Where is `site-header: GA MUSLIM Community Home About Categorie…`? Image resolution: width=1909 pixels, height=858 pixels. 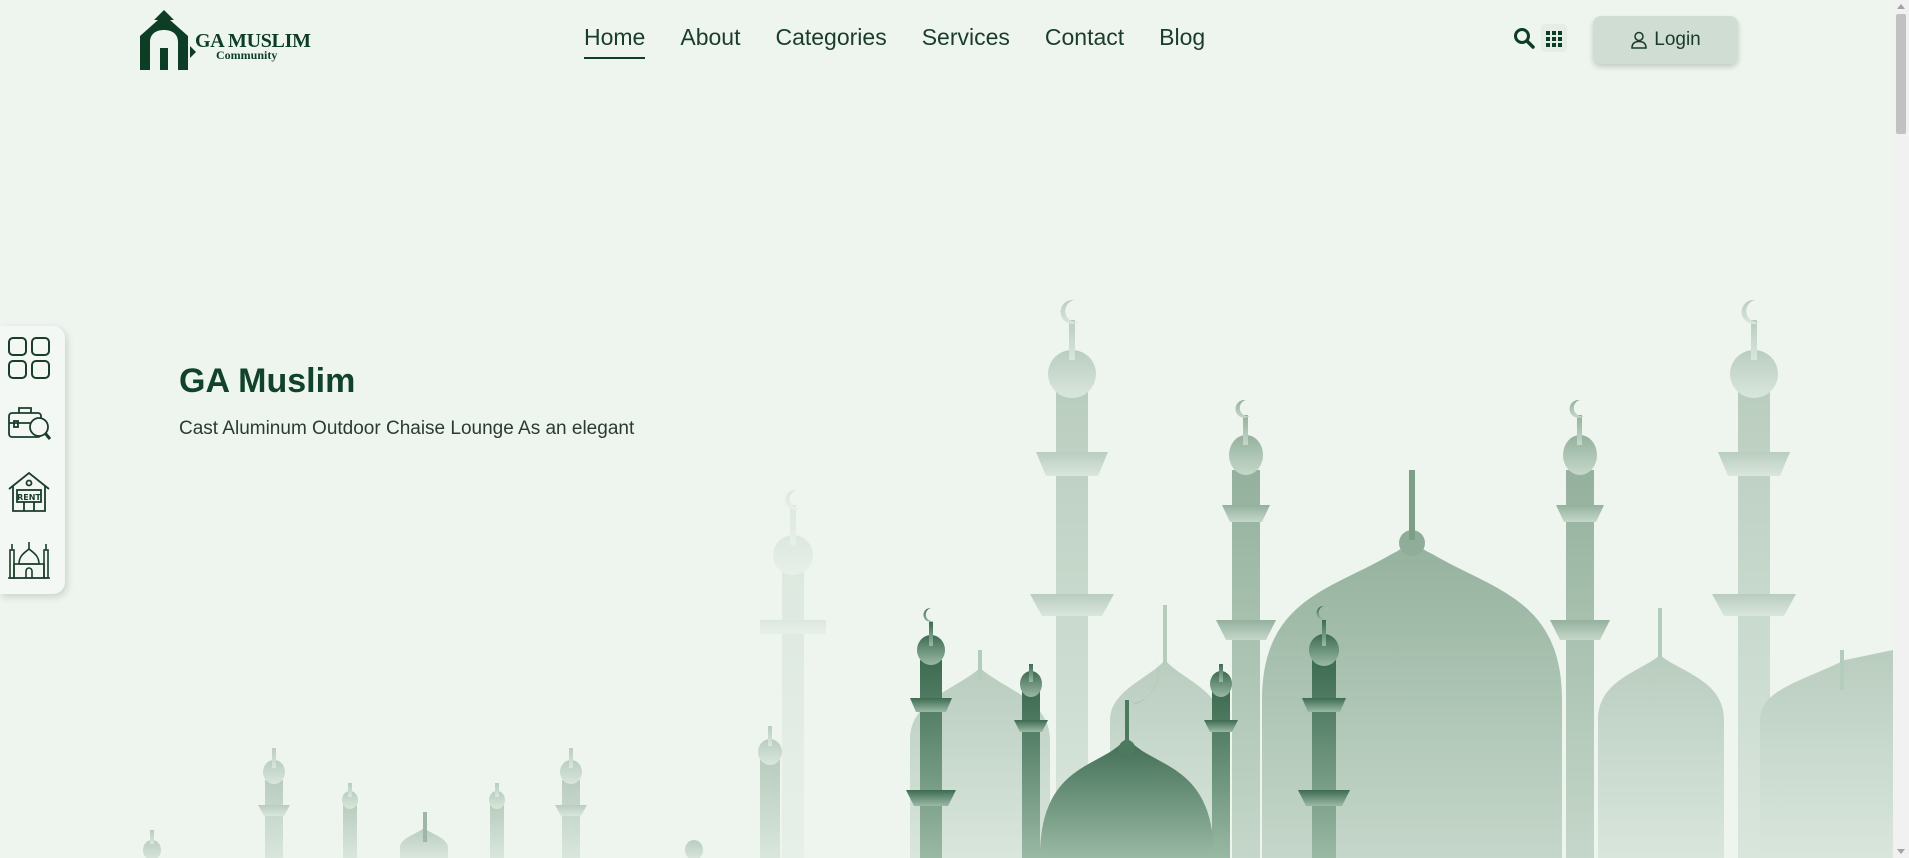
site-header: GA MUSLIM Community Home About Categorie… is located at coordinates (946, 40).